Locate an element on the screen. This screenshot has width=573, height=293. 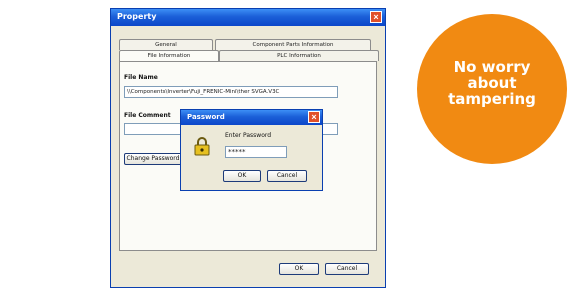
badge-text: No worry about tampering is located at coordinates (492, 84).